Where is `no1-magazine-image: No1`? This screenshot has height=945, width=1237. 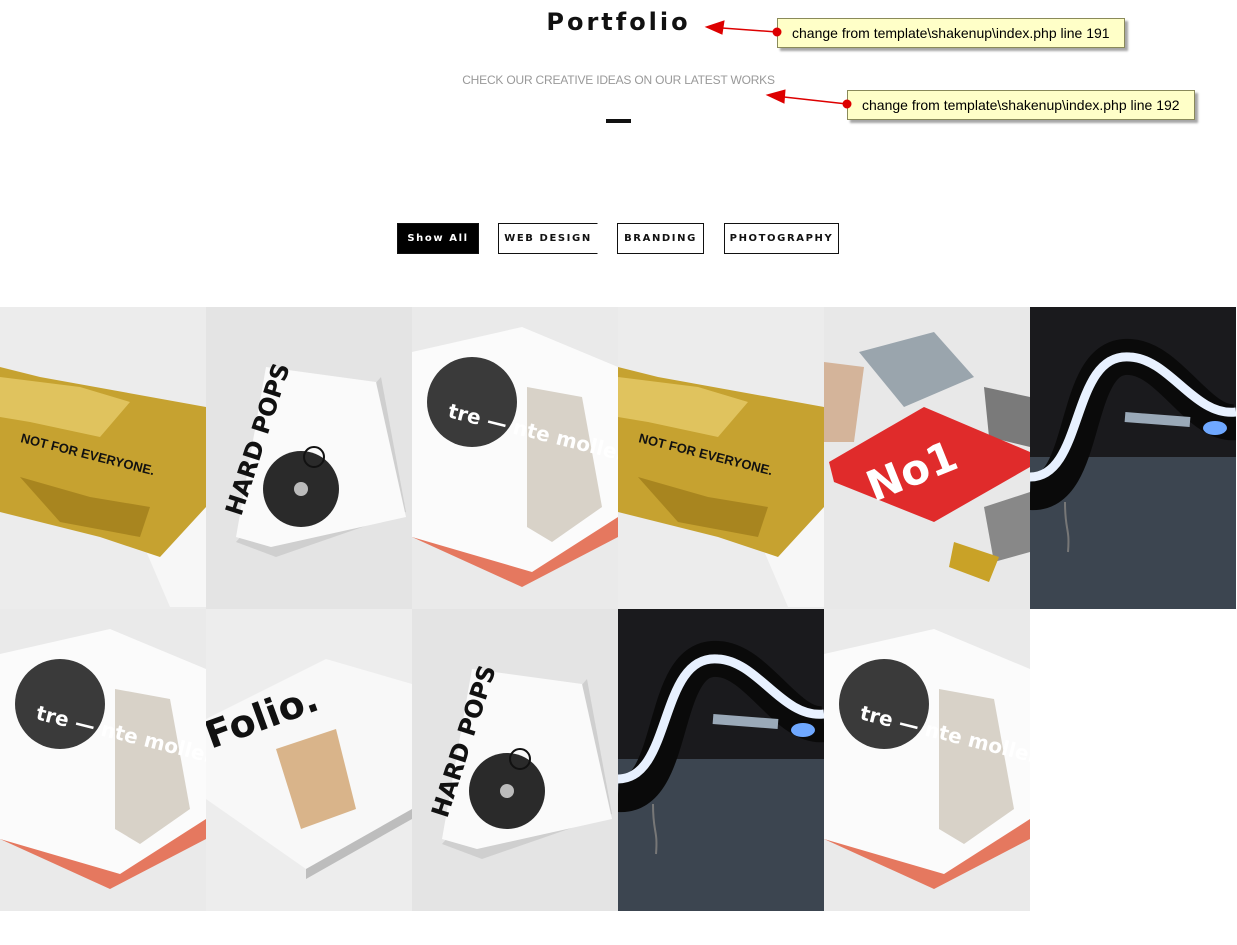
no1-magazine-image: No1 is located at coordinates (927, 458).